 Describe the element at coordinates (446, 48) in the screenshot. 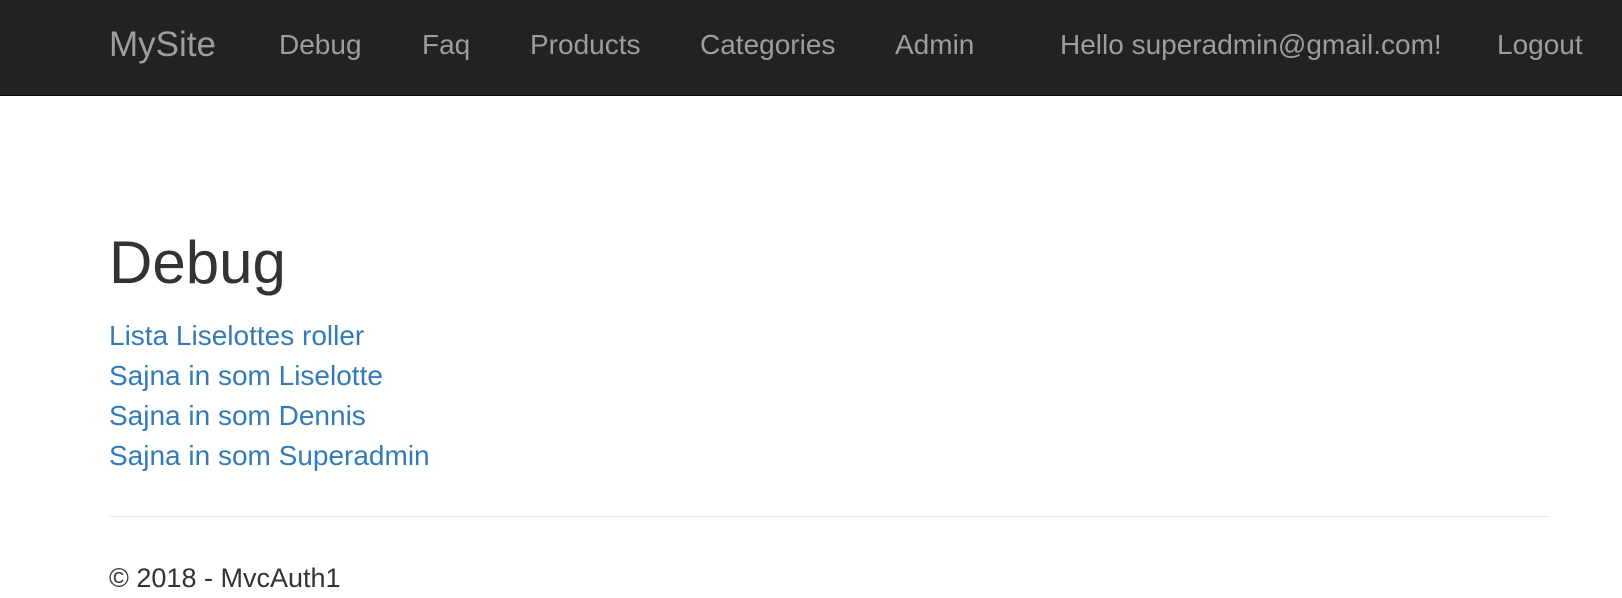

I see `nav-item-faq: Faq` at that location.